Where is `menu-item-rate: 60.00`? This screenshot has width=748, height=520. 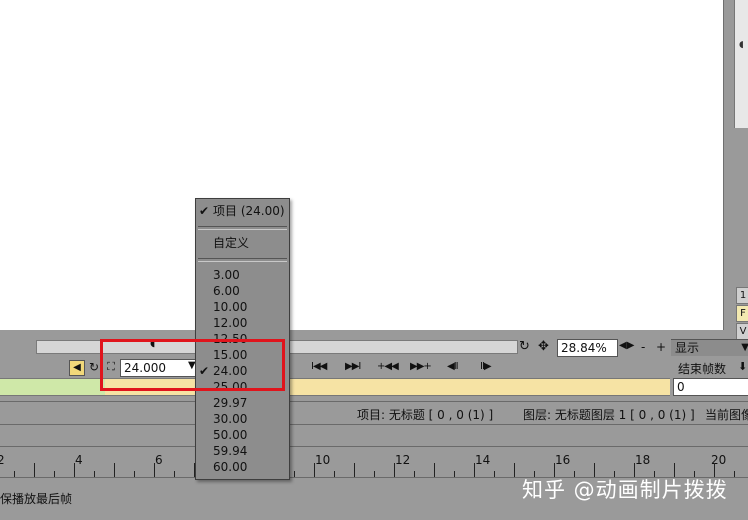 menu-item-rate: 60.00 is located at coordinates (242, 467).